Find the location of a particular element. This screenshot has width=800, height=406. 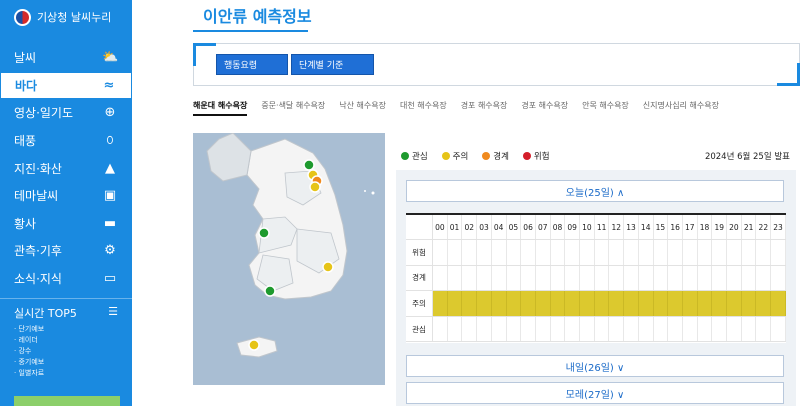

sidebar-item-theme: 테마날씨 ▣ is located at coordinates (66, 196).